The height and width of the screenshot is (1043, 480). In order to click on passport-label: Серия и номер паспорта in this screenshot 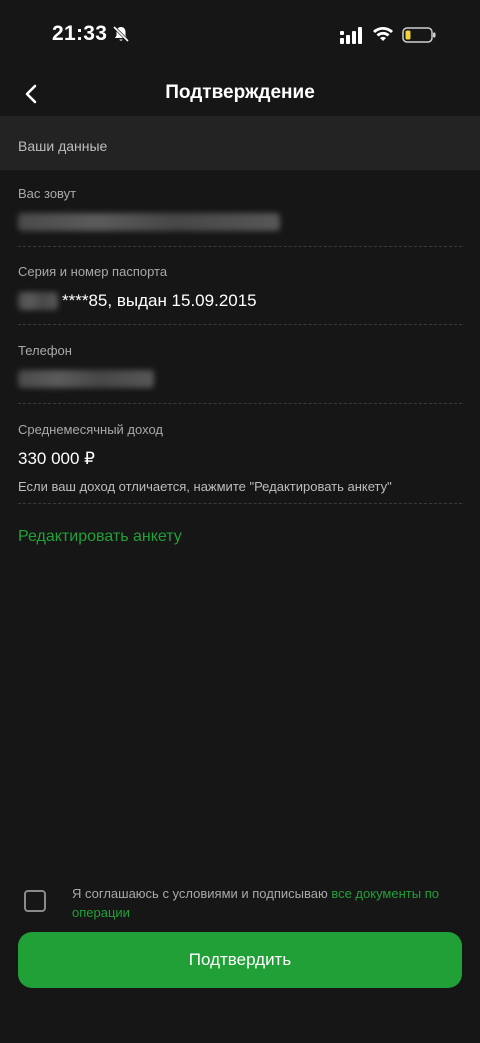, I will do `click(93, 271)`.